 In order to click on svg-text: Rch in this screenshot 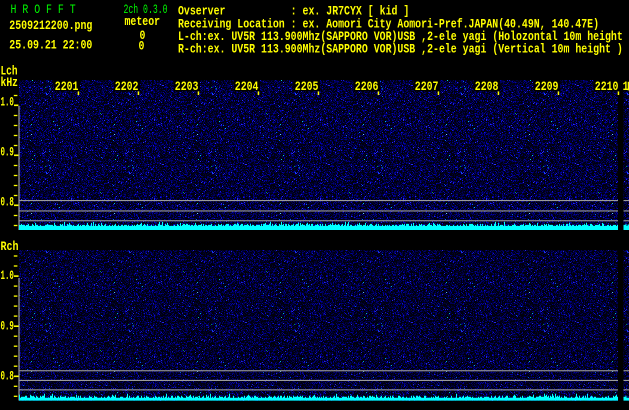, I will do `click(10, 246)`.